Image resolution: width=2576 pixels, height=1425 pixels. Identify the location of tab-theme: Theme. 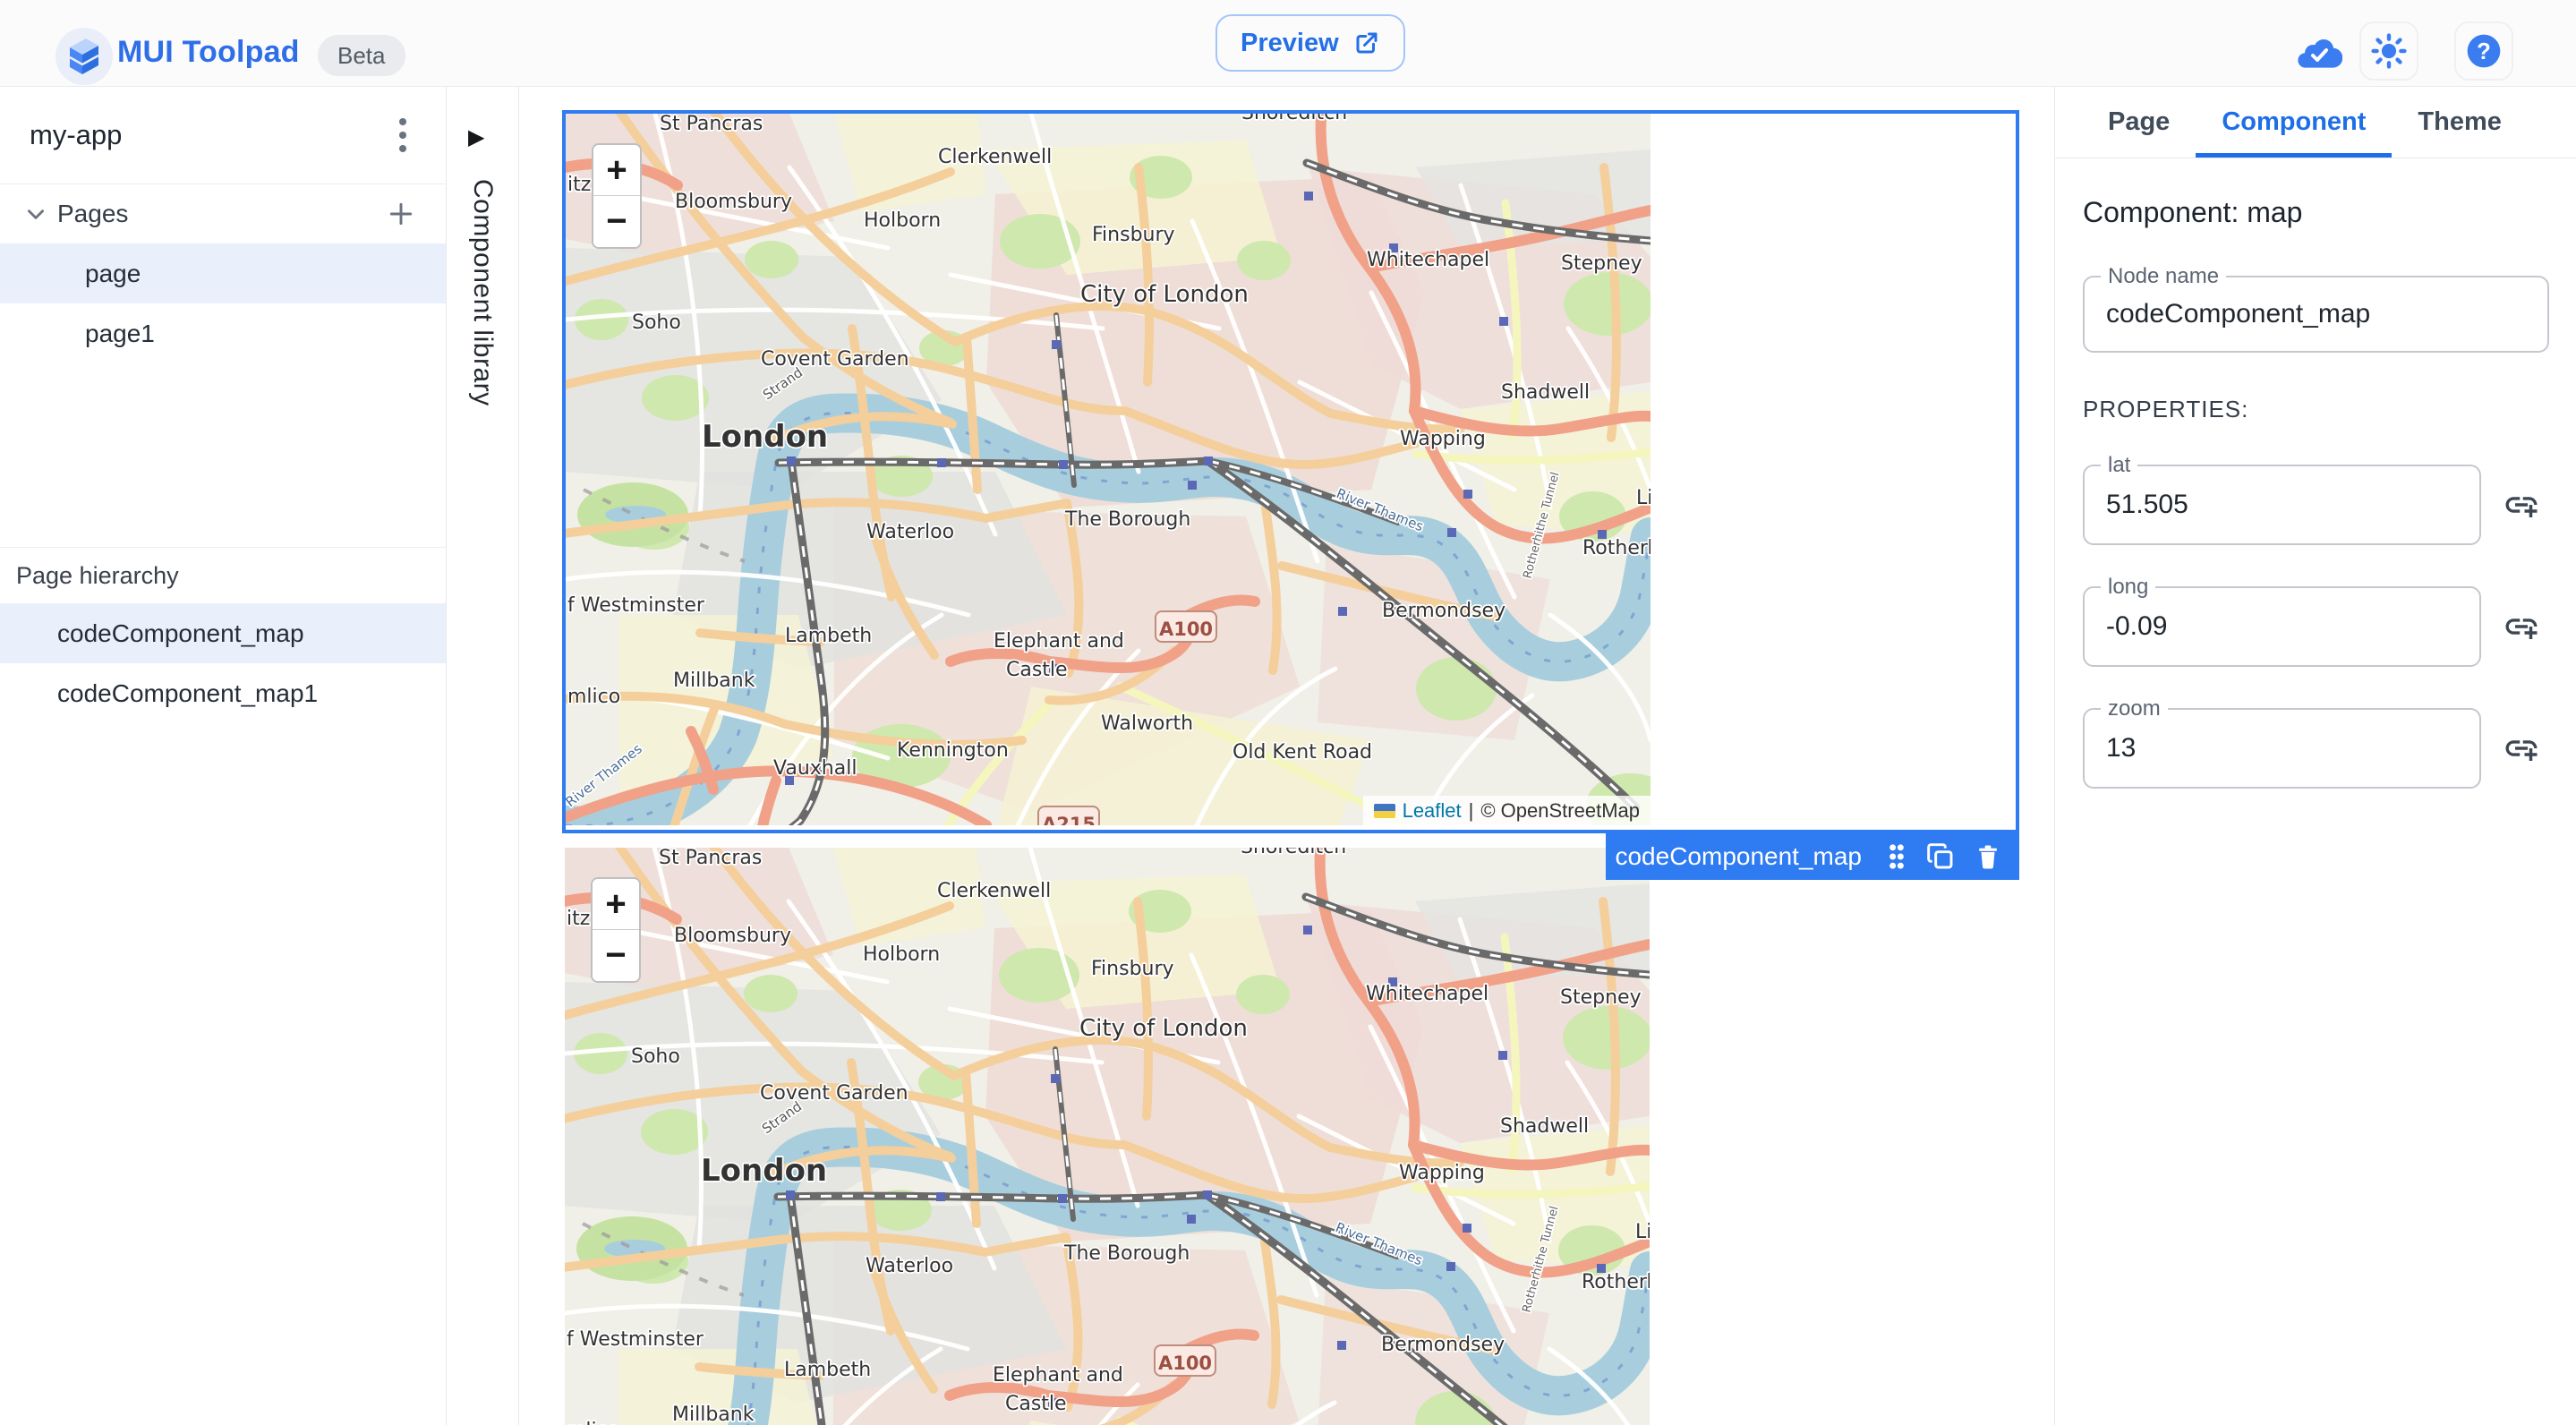
(2459, 123).